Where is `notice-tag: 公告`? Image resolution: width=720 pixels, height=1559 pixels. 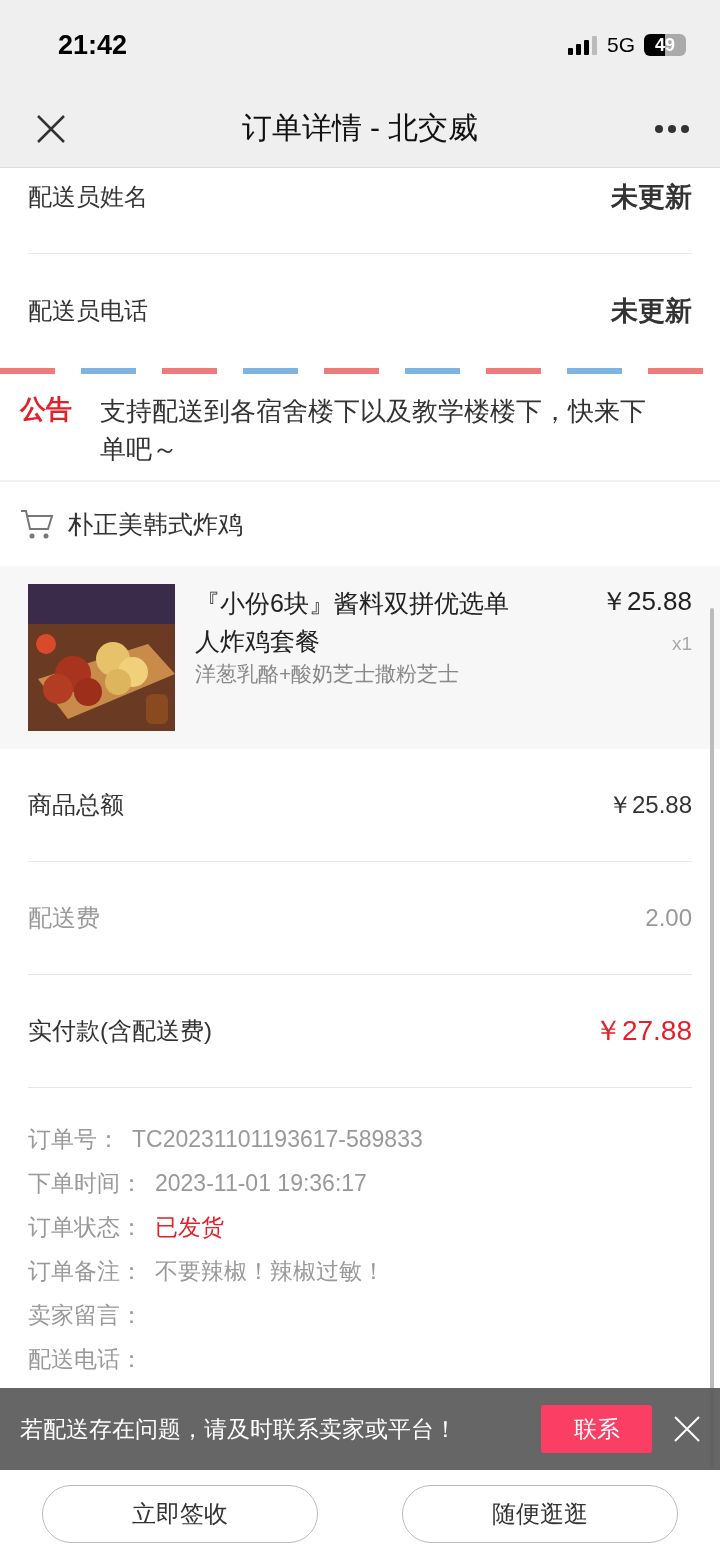 notice-tag: 公告 is located at coordinates (46, 430).